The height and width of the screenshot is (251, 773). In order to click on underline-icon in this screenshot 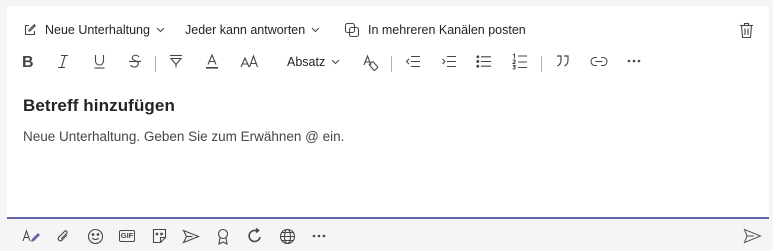, I will do `click(99, 61)`.